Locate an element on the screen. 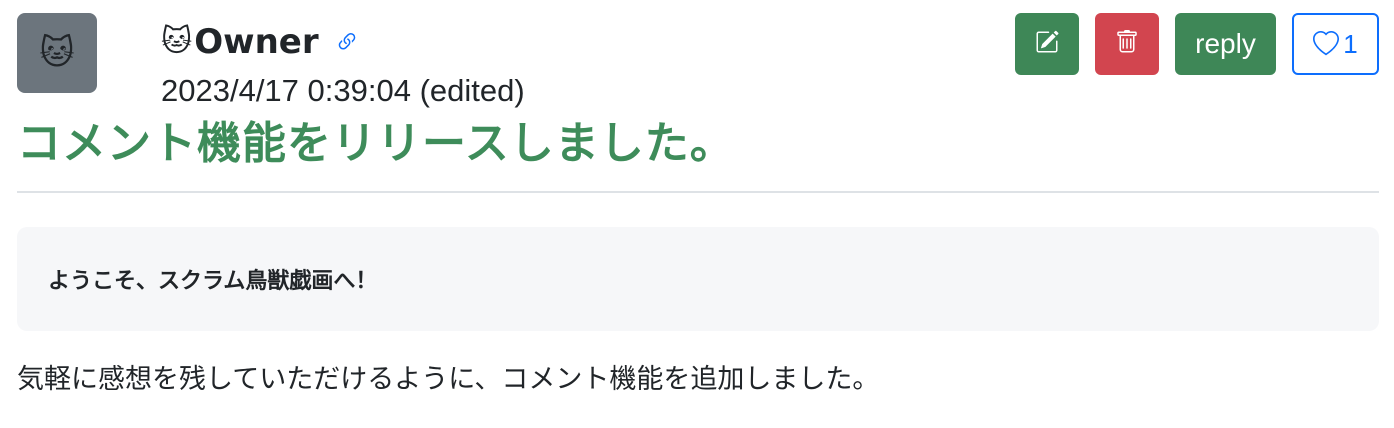  author-name: Owner is located at coordinates (256, 42).